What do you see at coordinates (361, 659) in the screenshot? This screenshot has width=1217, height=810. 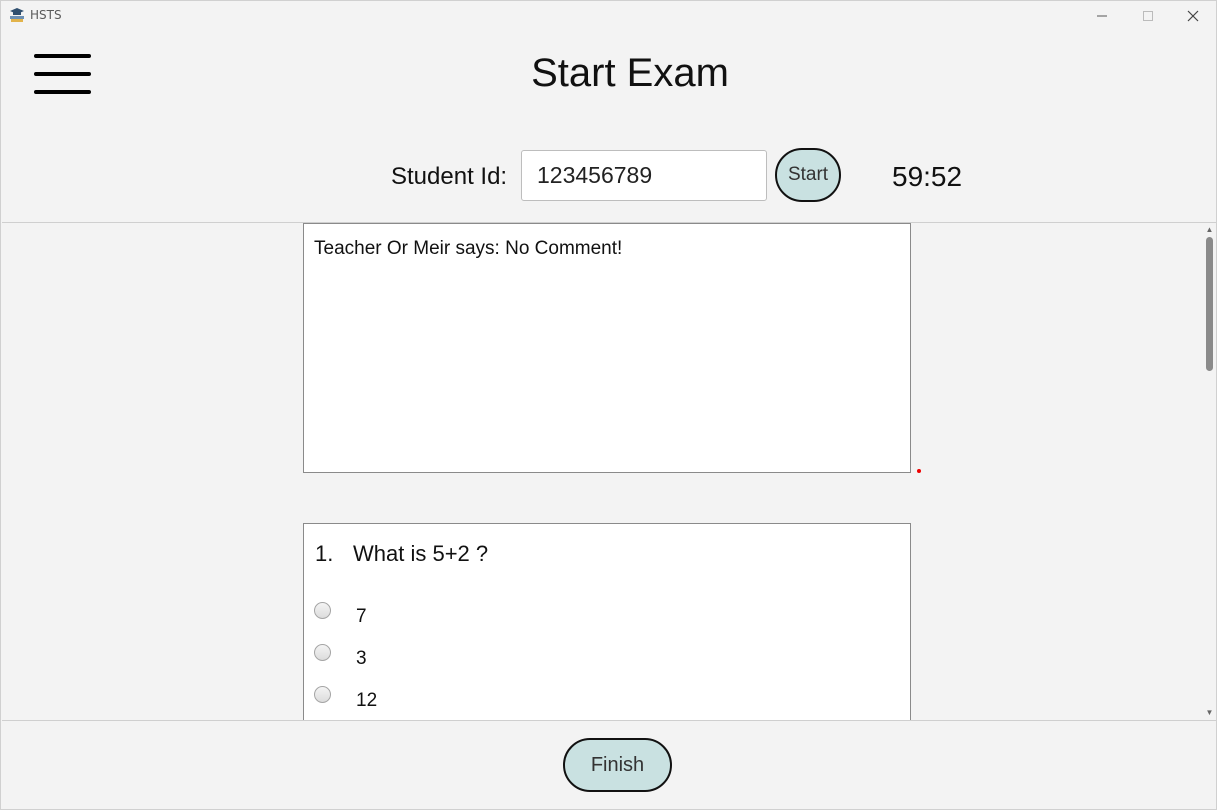 I see `answer-label: 3` at bounding box center [361, 659].